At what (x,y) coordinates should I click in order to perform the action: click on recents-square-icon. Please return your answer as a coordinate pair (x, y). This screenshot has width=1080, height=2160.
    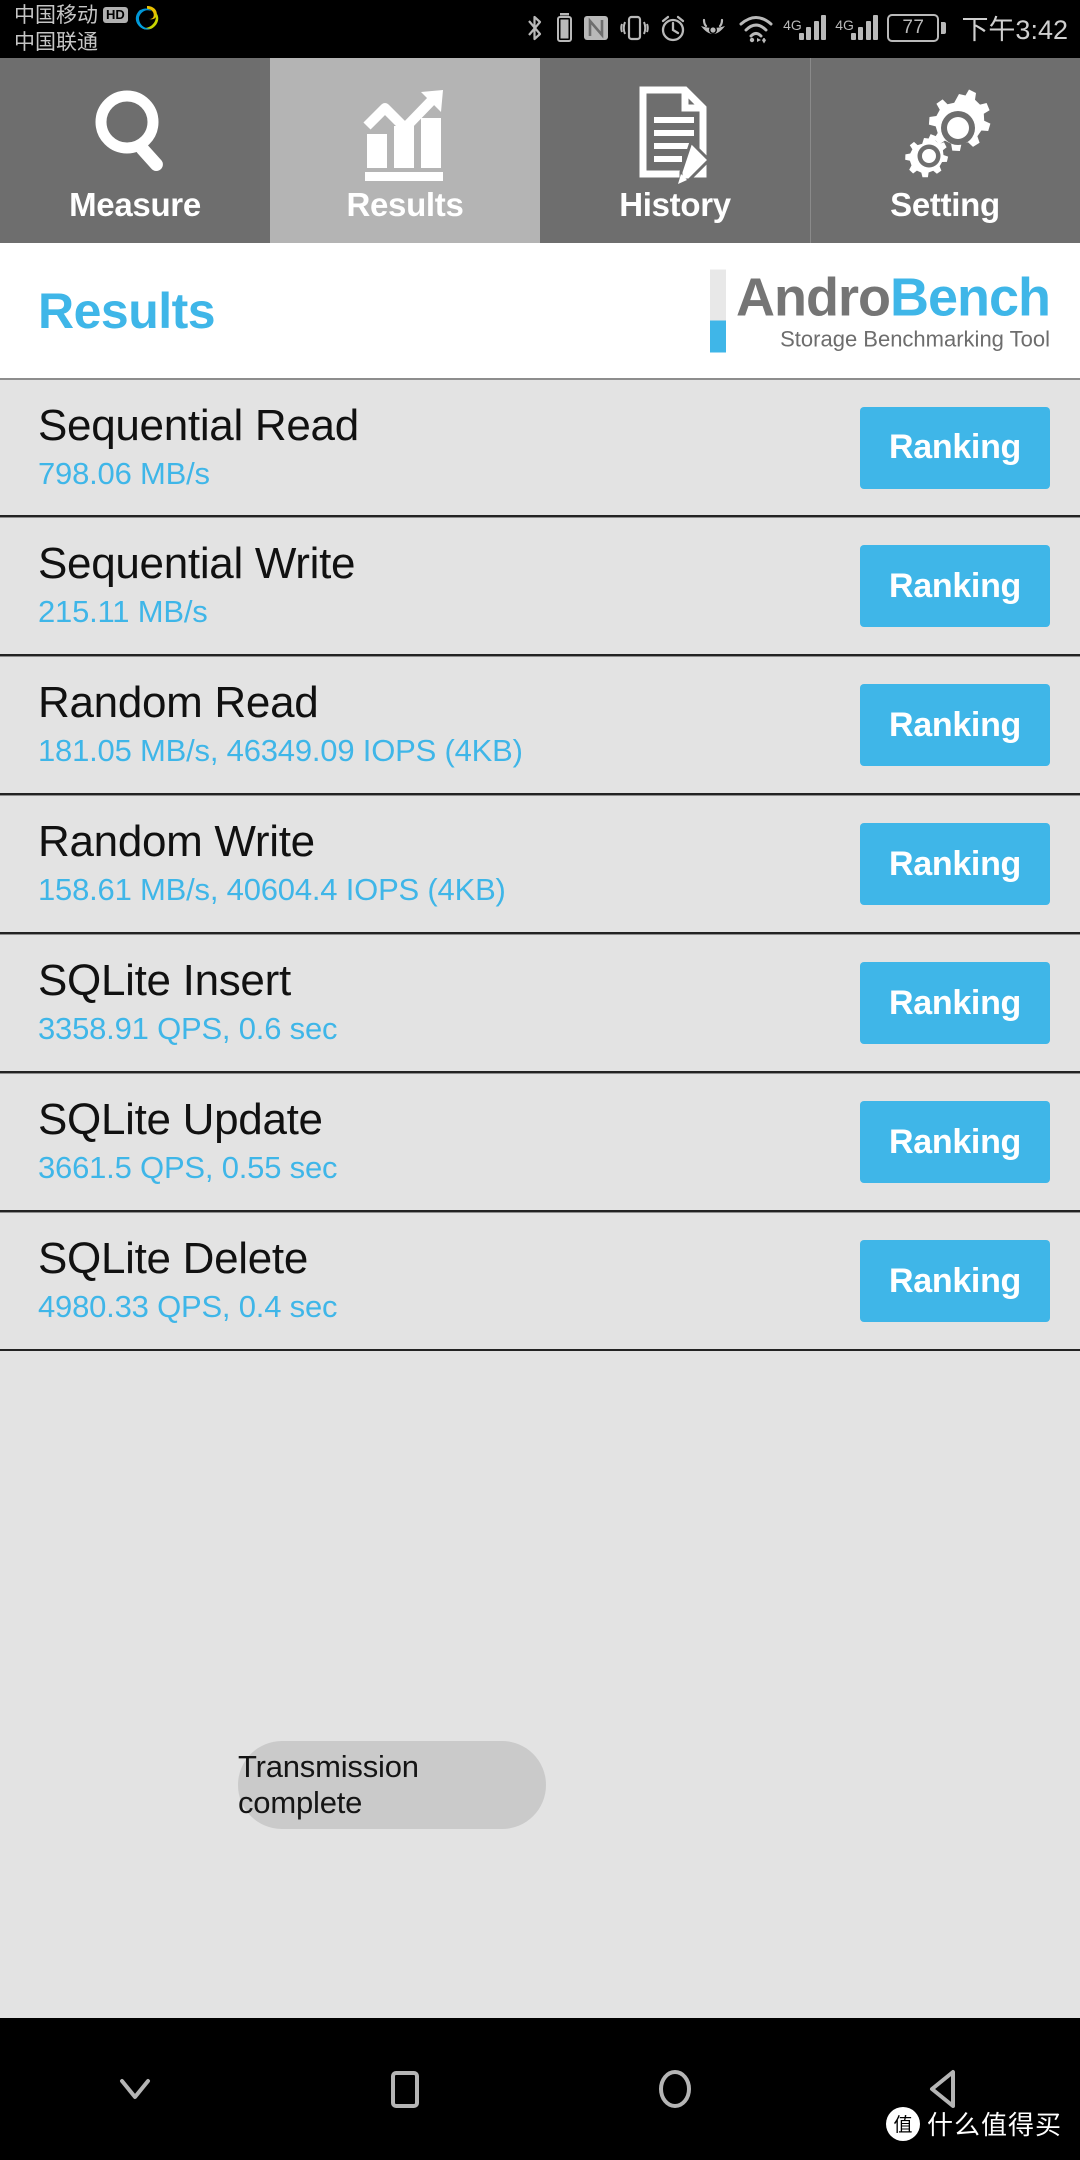
    Looking at the image, I should click on (405, 2089).